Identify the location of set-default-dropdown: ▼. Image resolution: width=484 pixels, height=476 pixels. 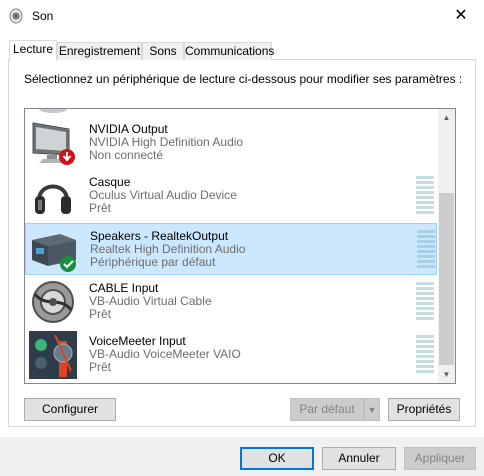
(372, 409).